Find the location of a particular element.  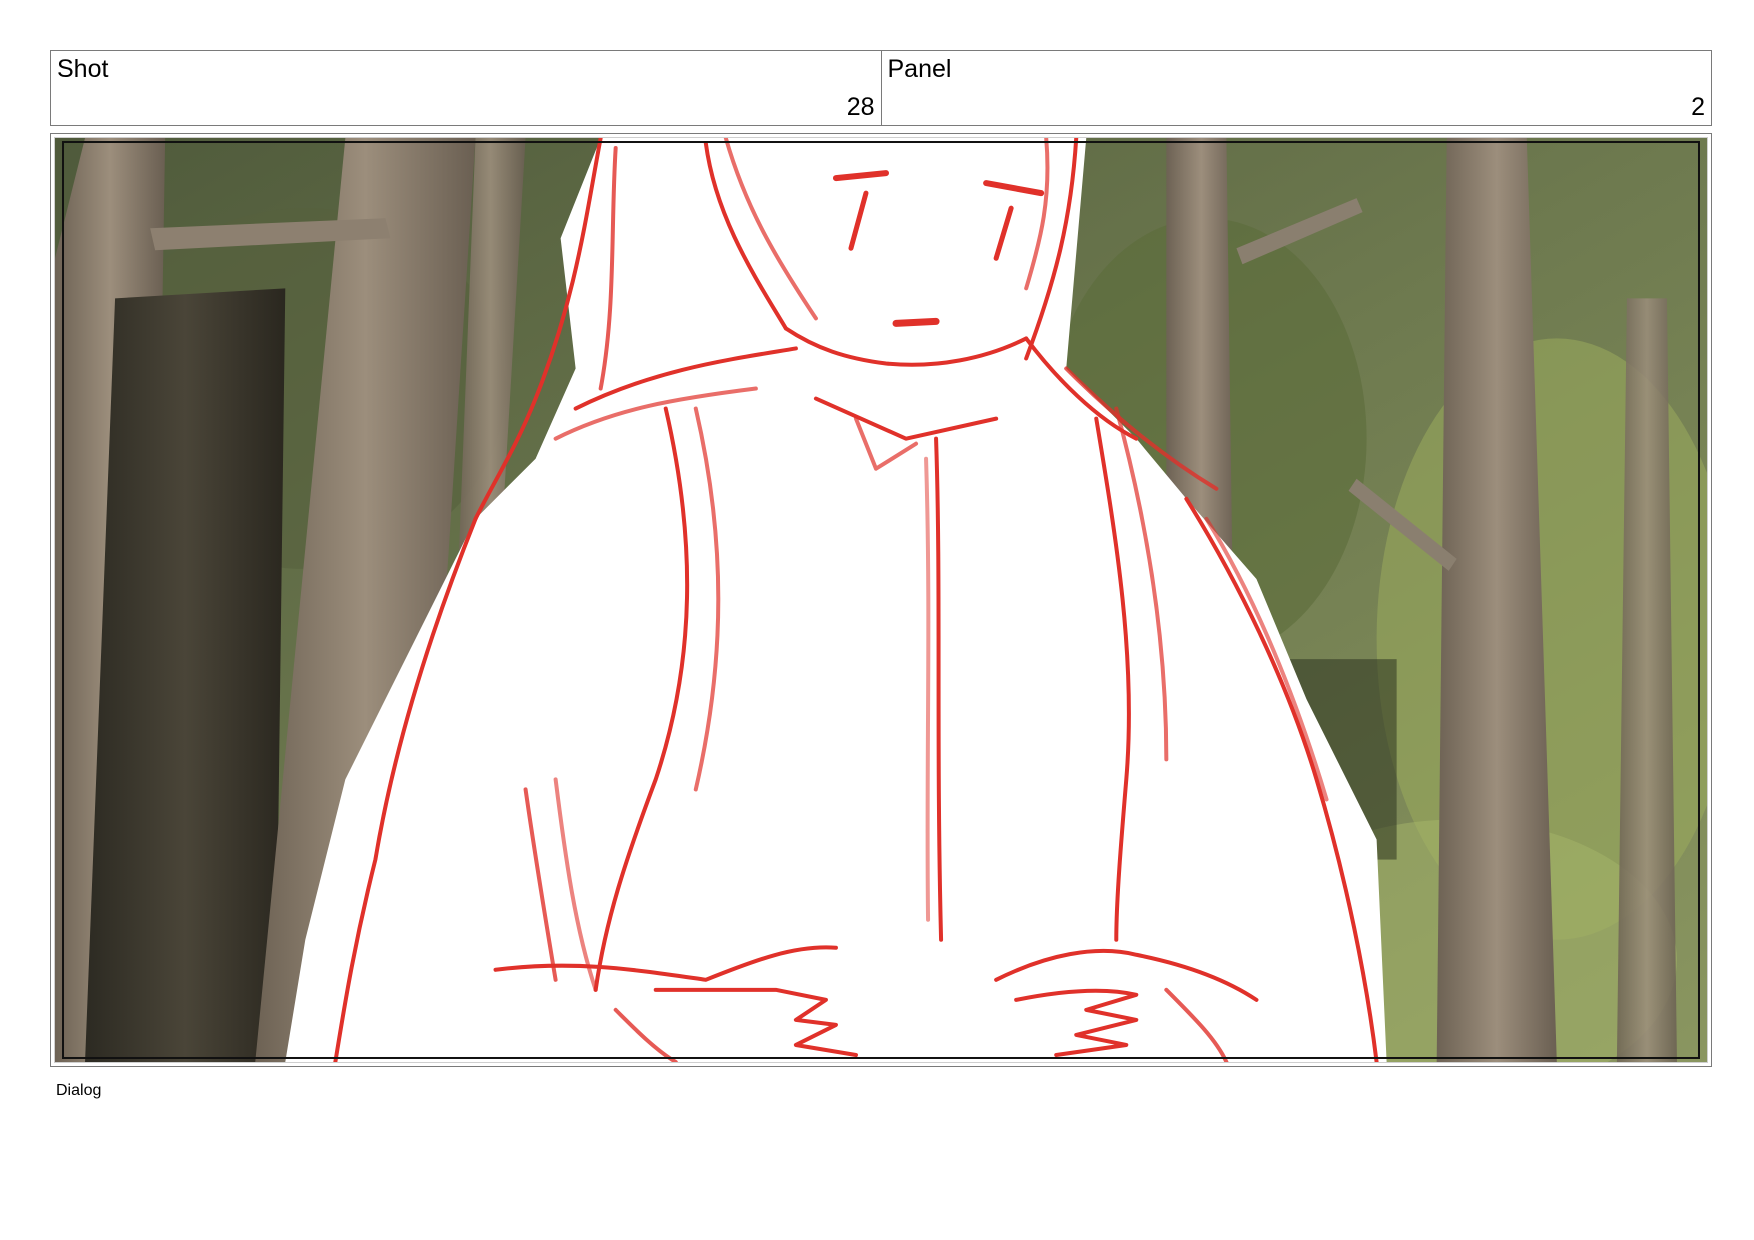

panel-number: 2 is located at coordinates (1698, 107).